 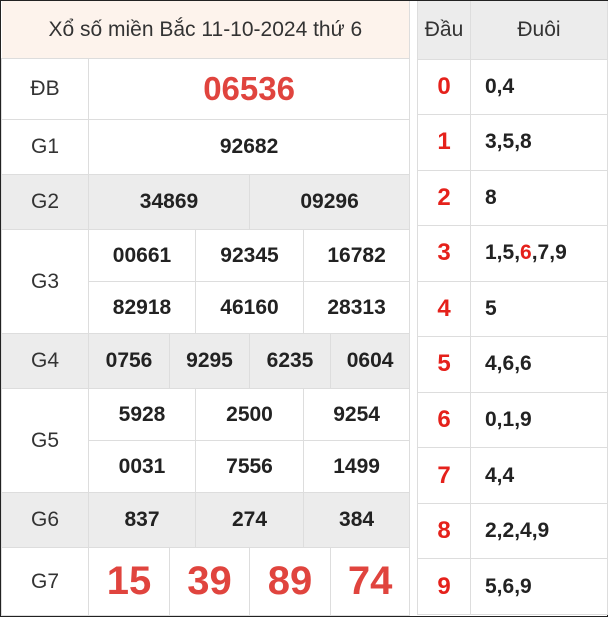 I want to click on dau-digit: 5, so click(x=444, y=364).